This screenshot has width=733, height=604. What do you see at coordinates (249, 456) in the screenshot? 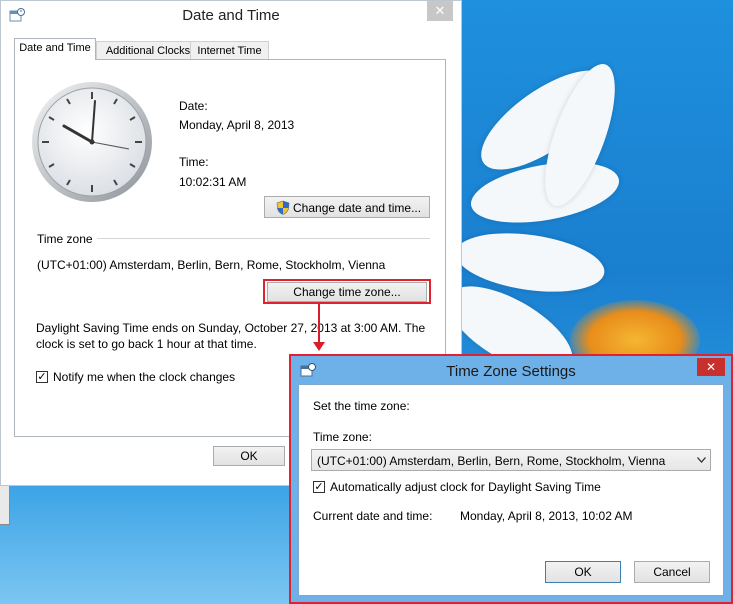
I see `ok-button: OK` at bounding box center [249, 456].